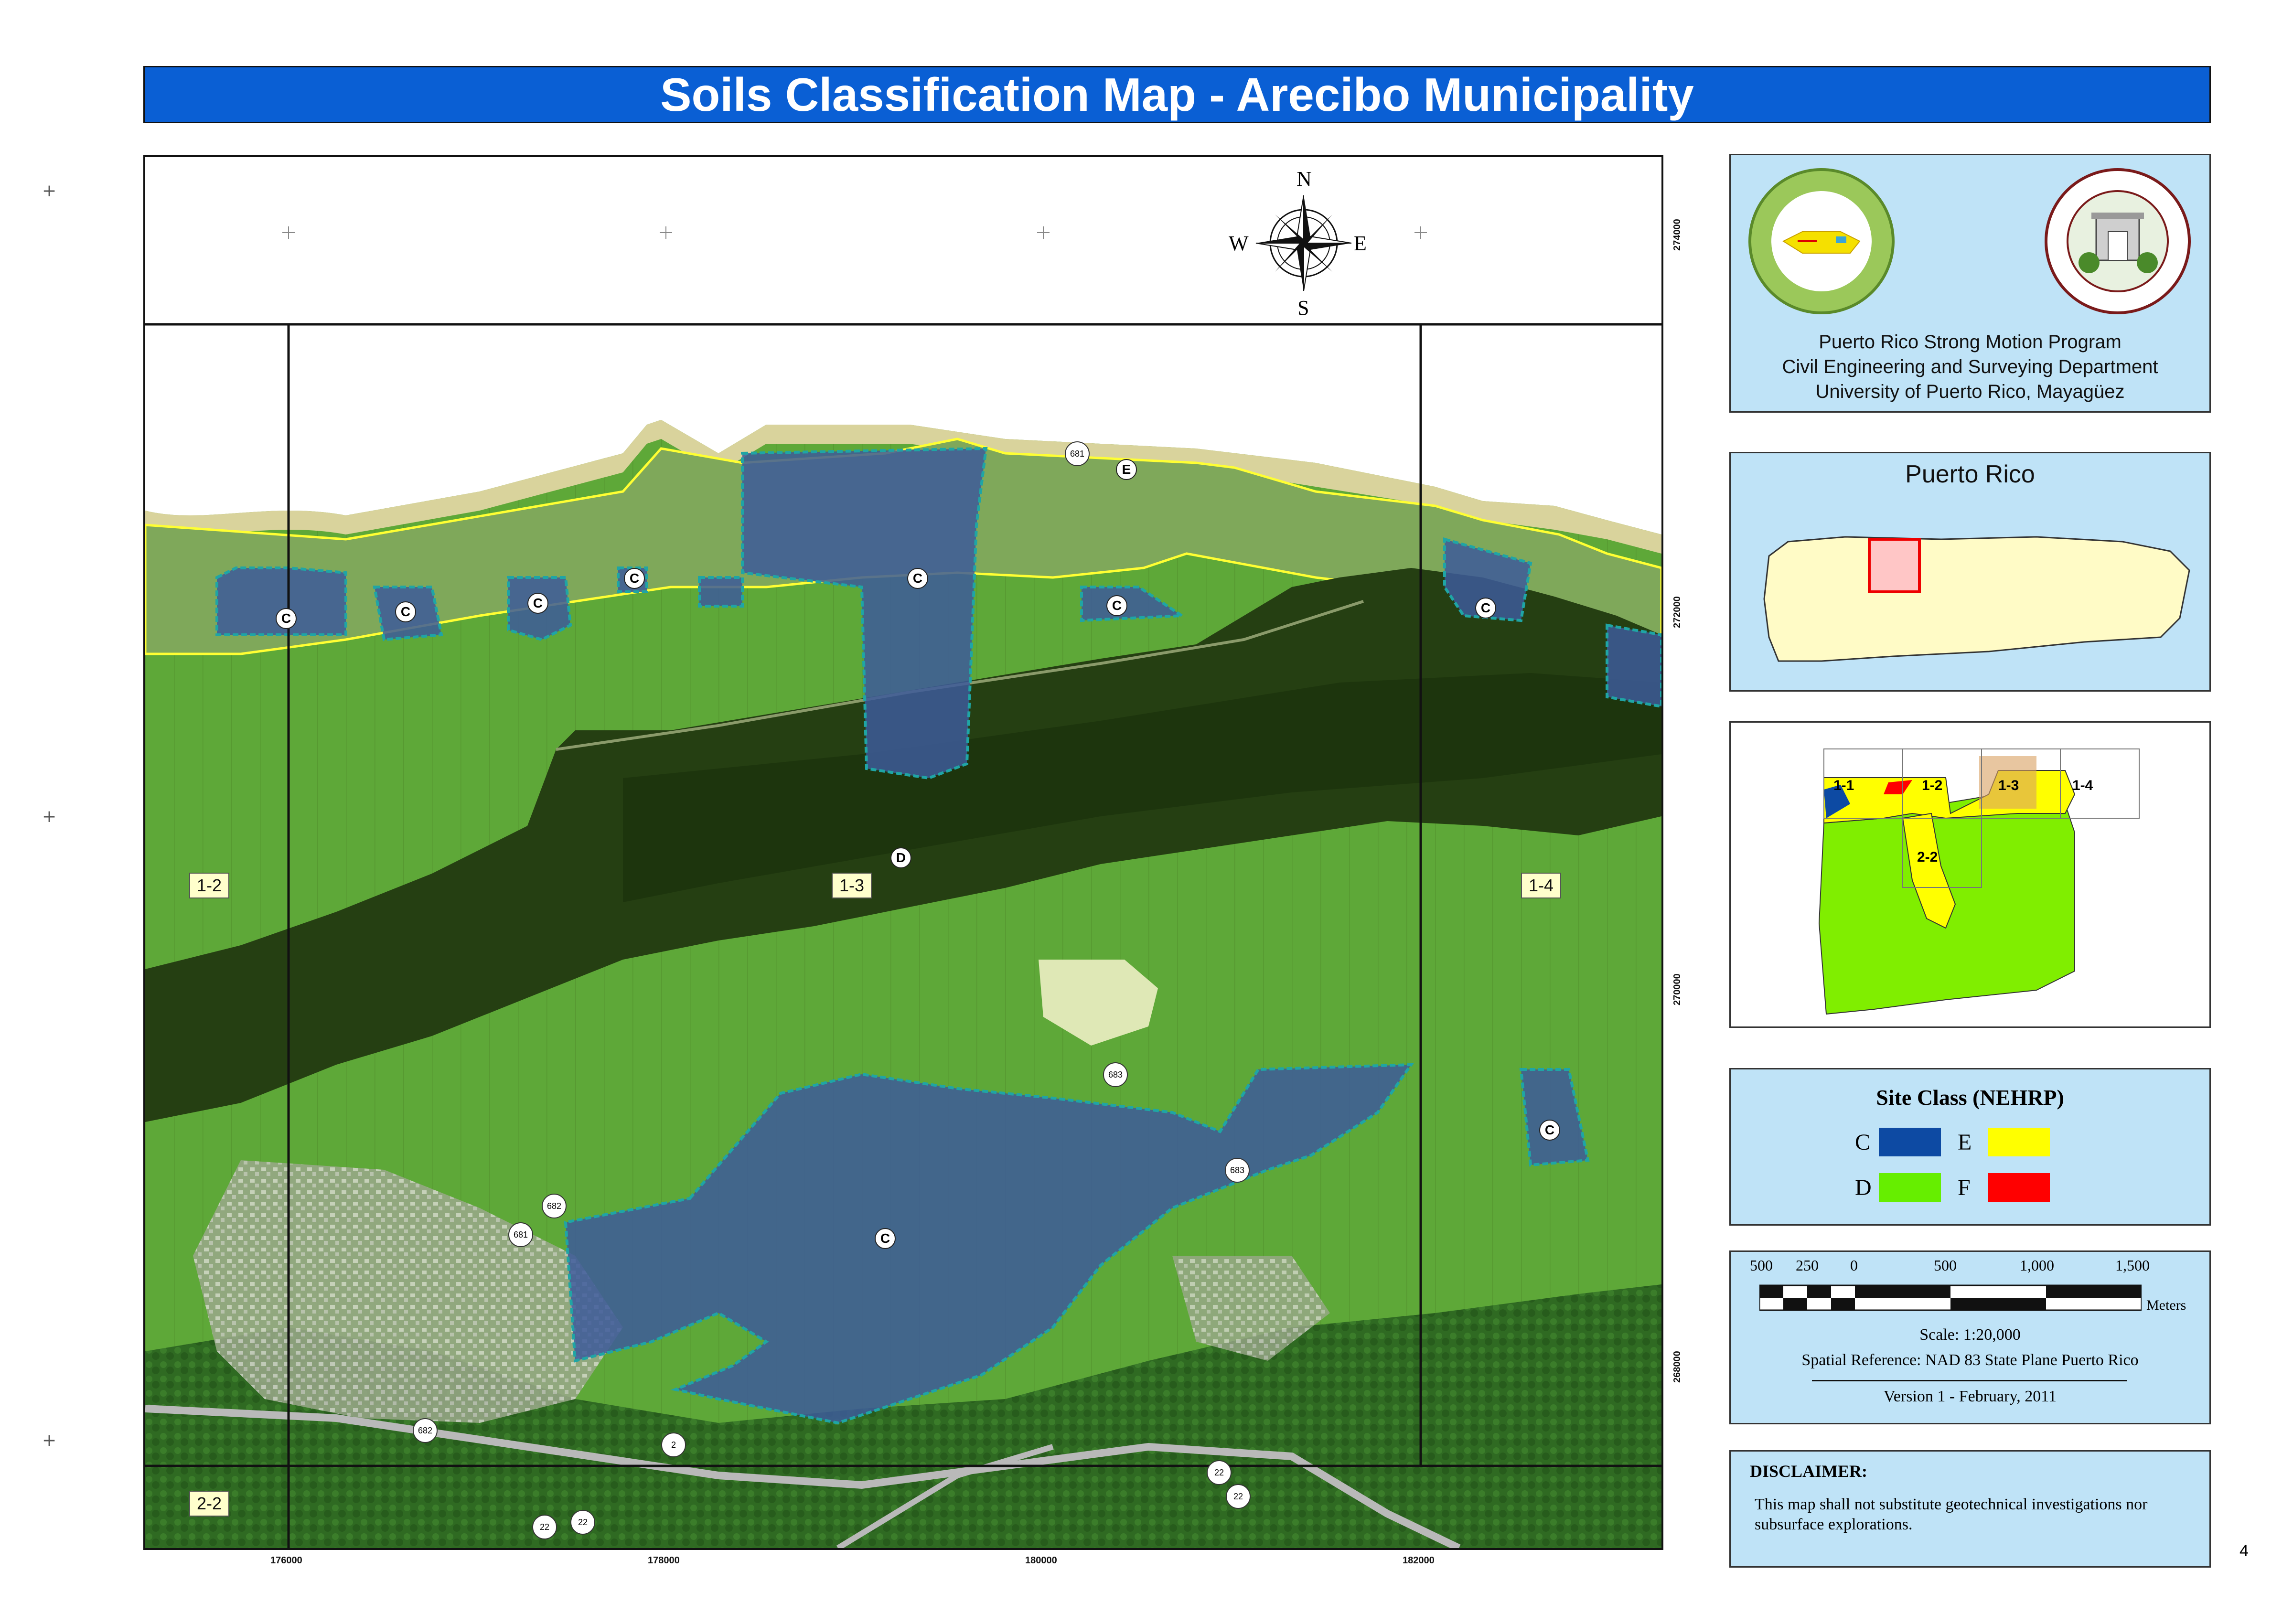 The height and width of the screenshot is (1624, 2293). What do you see at coordinates (1970, 1397) in the screenshot?
I see `version-text: Version 1 - February, 2011` at bounding box center [1970, 1397].